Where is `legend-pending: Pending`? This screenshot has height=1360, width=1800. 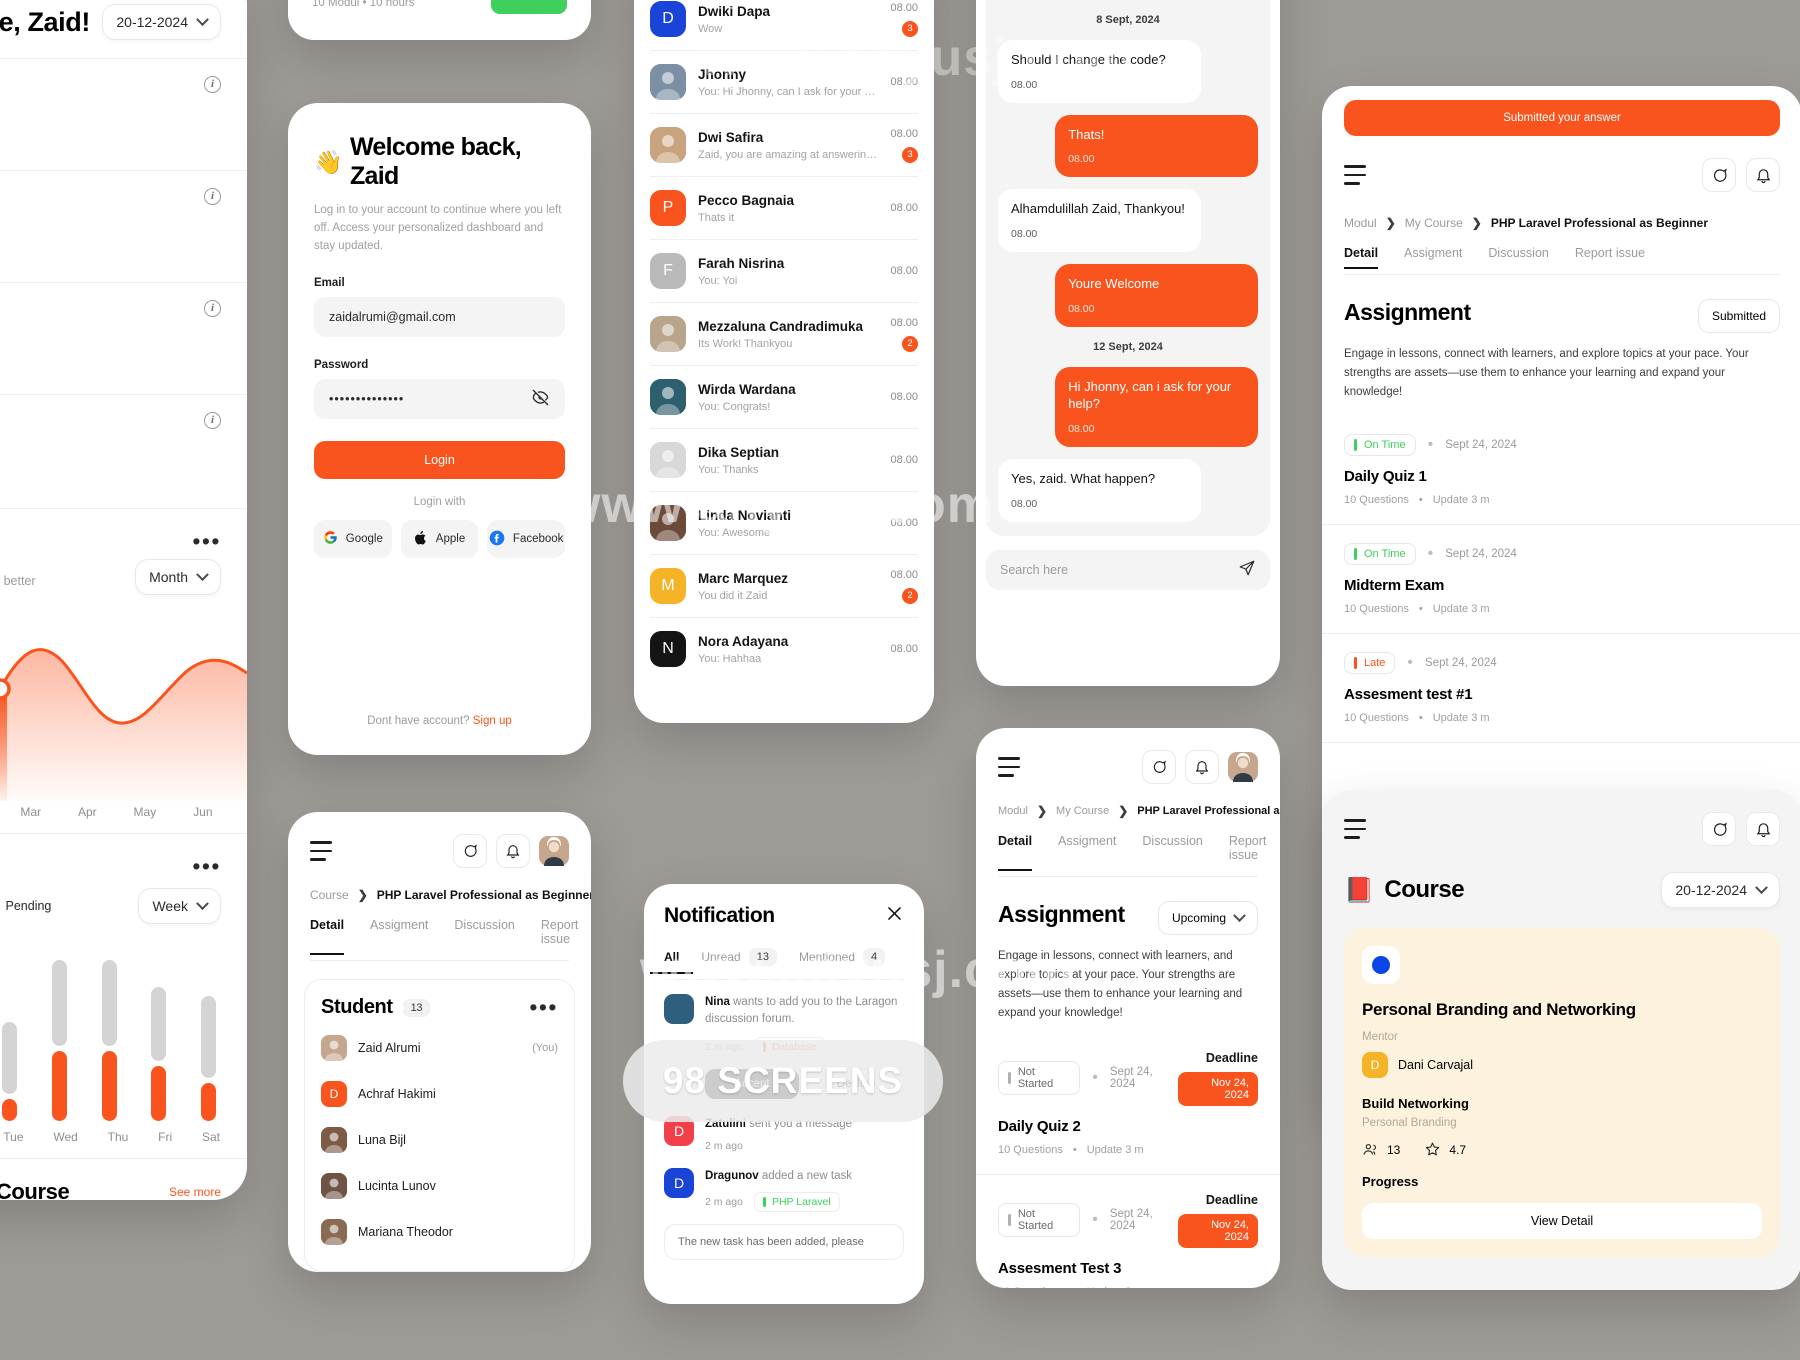 legend-pending: Pending is located at coordinates (26, 906).